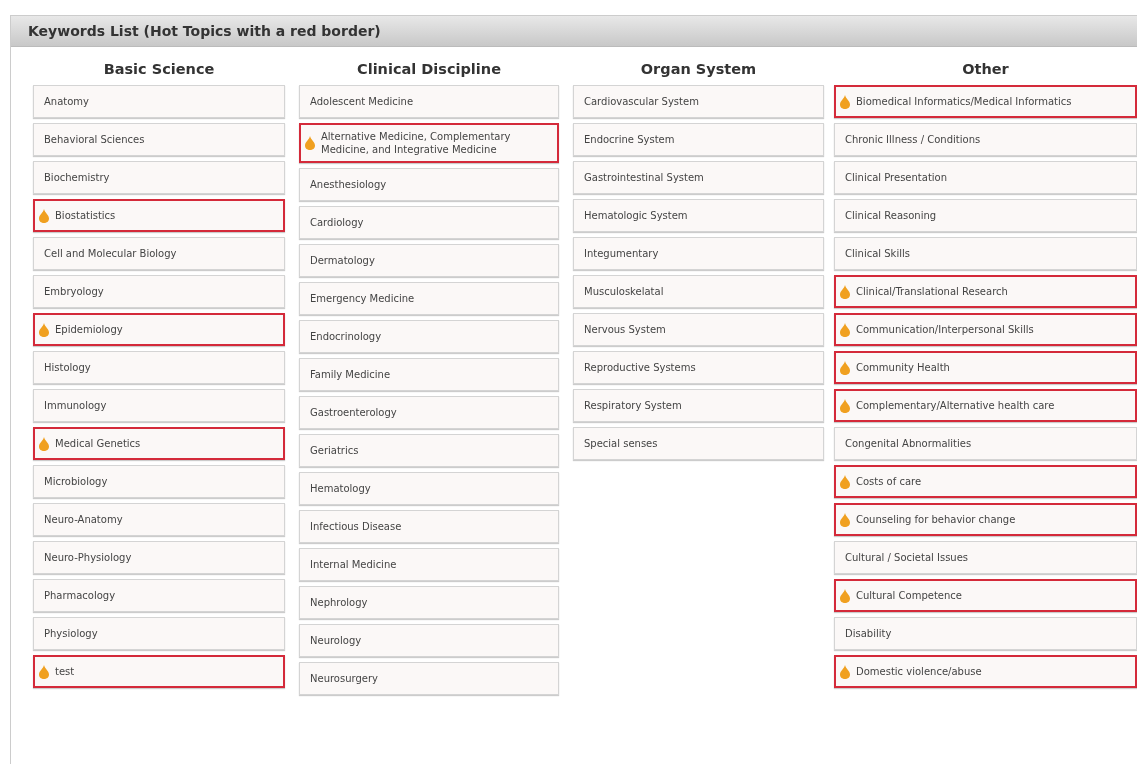  Describe the element at coordinates (429, 101) in the screenshot. I see `keyword-item: Adolescent Medicine` at that location.